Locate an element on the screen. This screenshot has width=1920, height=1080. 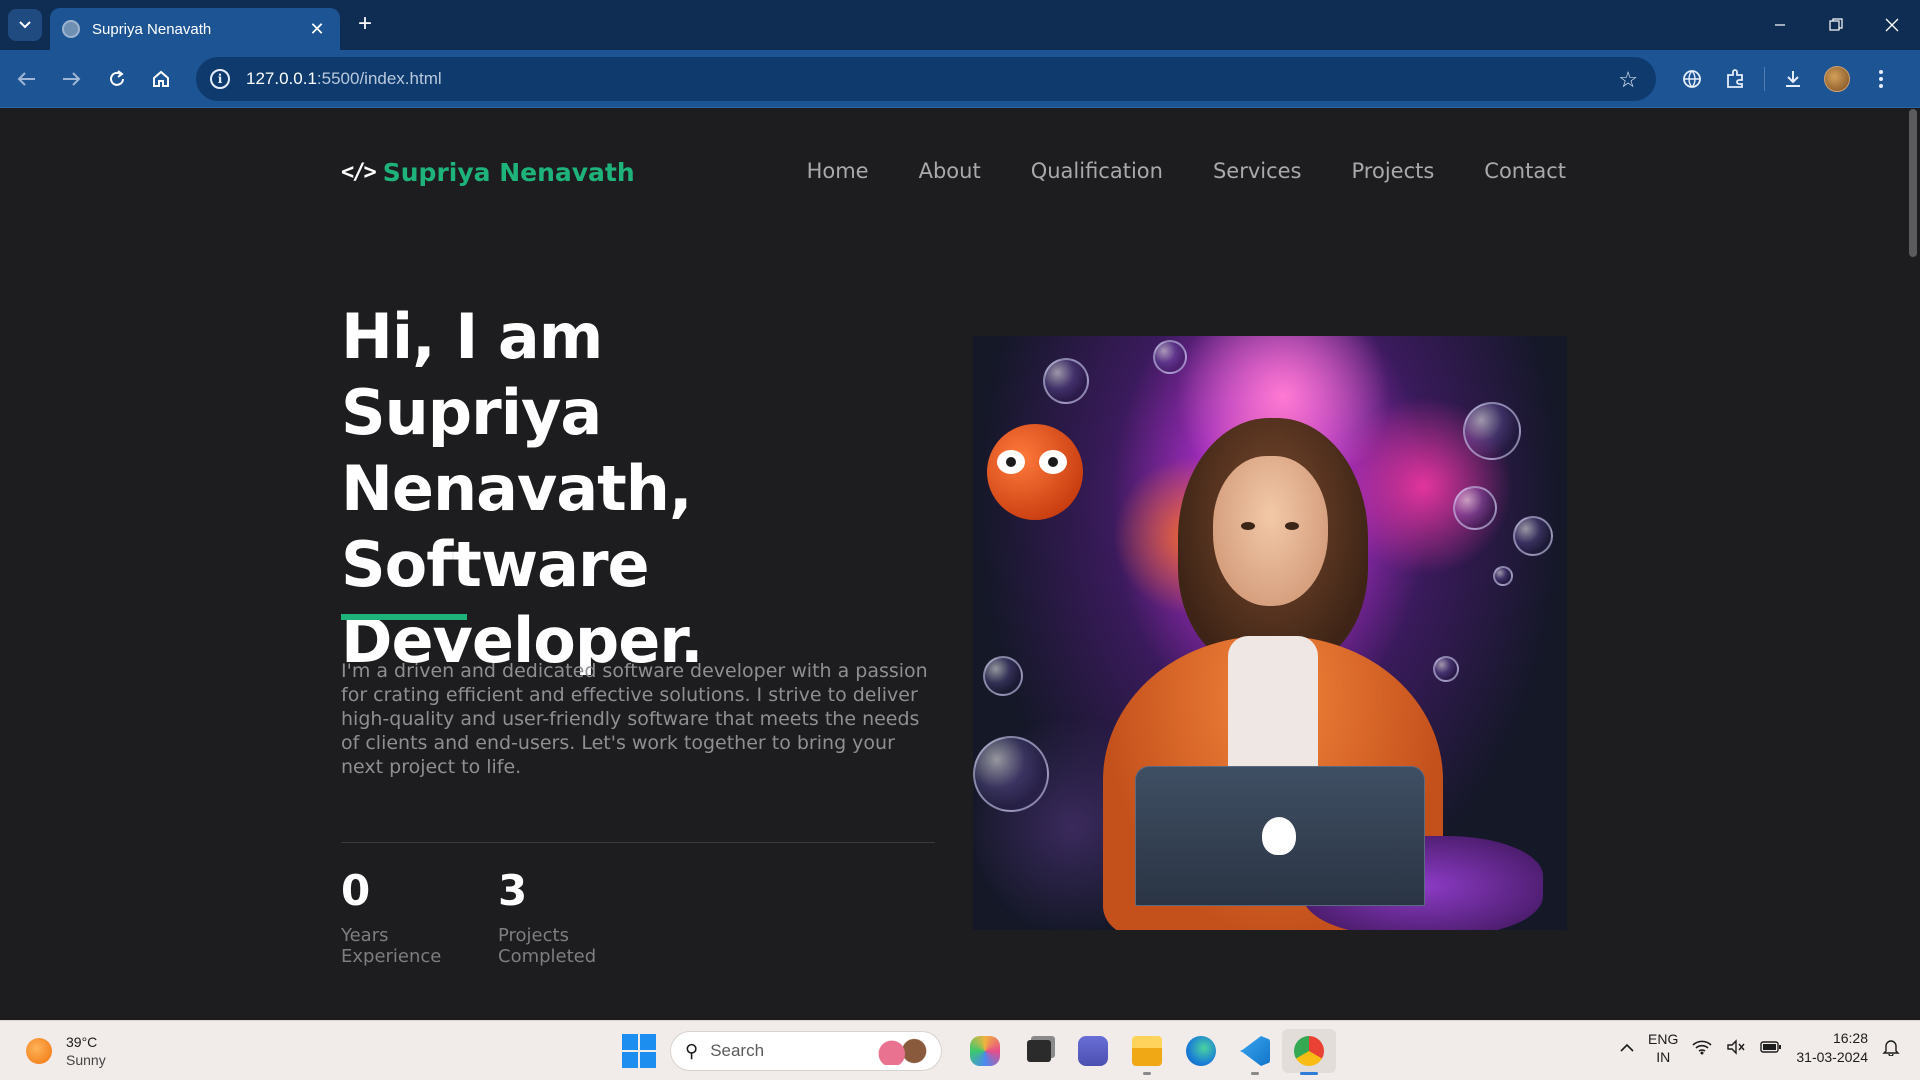
close-icon is located at coordinates (1892, 25).